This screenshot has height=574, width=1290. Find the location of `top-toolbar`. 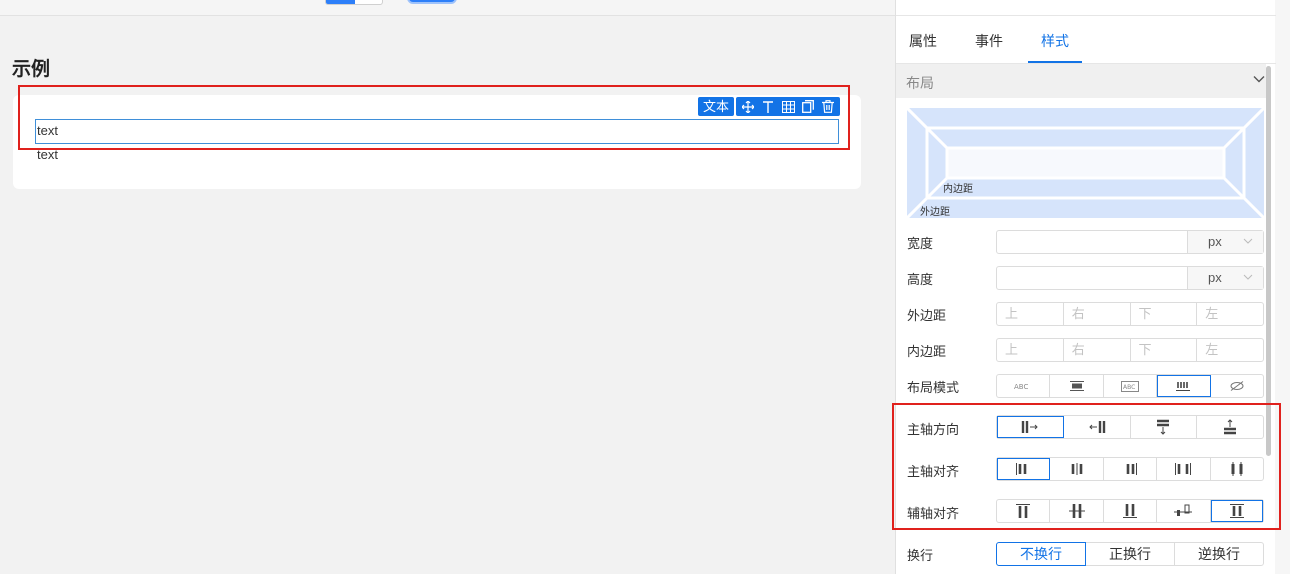

top-toolbar is located at coordinates (447, 8).